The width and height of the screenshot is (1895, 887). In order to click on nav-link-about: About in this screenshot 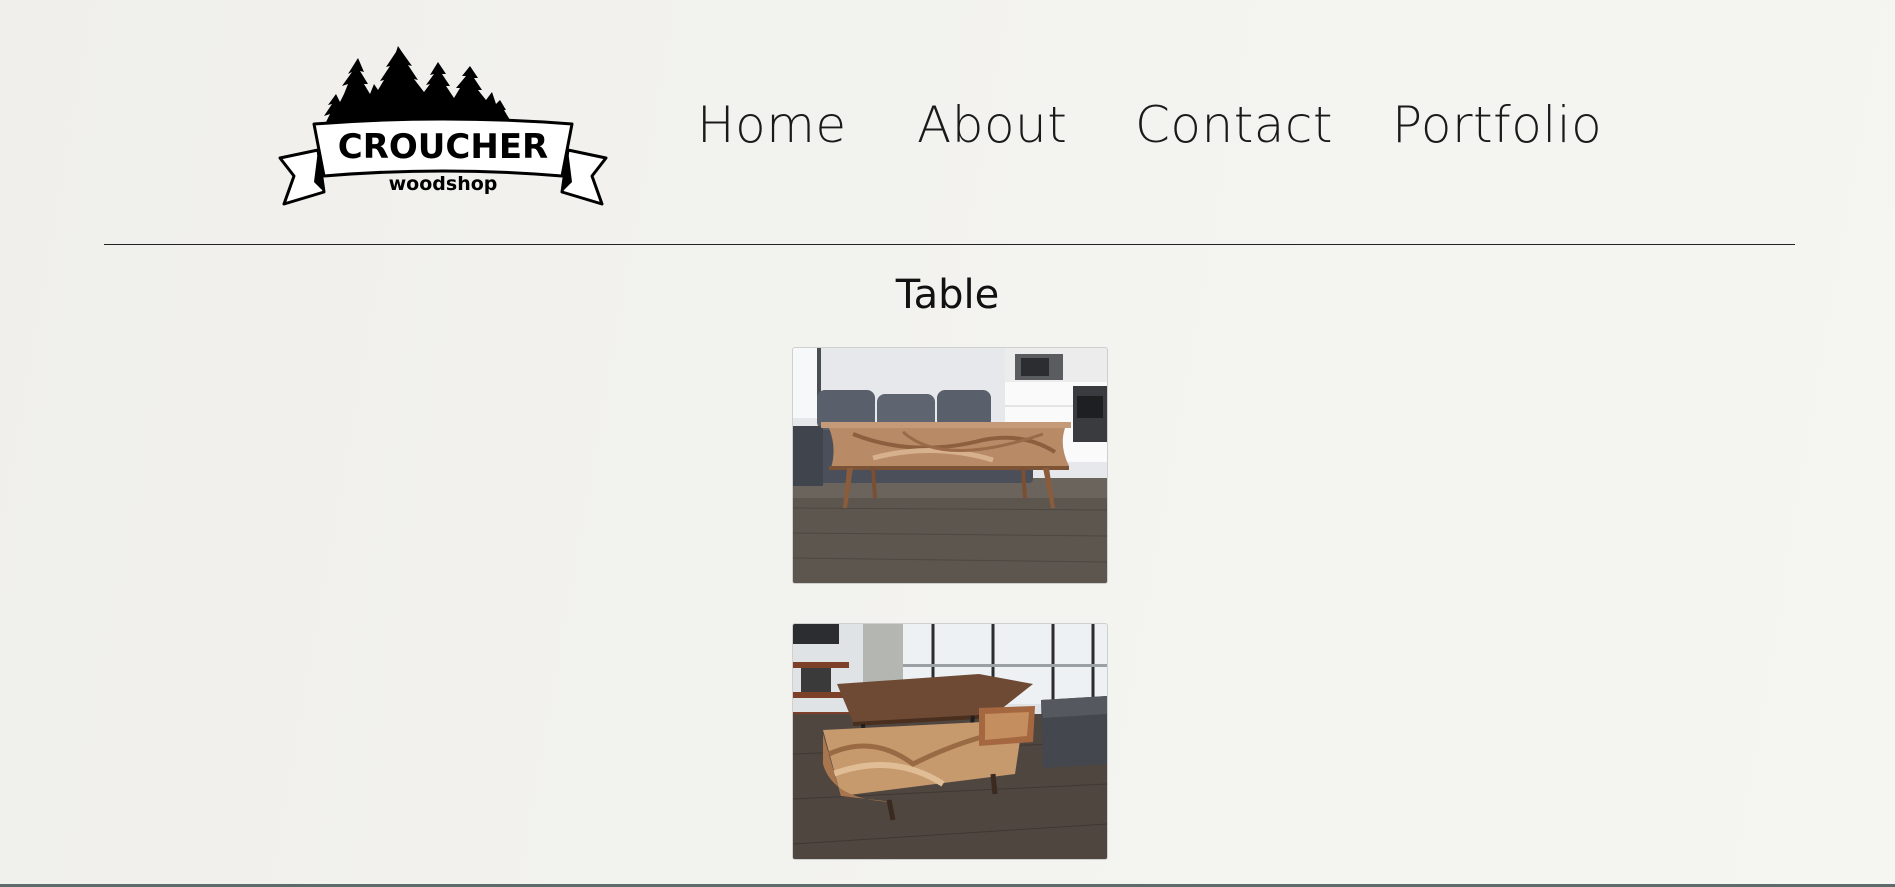, I will do `click(992, 125)`.